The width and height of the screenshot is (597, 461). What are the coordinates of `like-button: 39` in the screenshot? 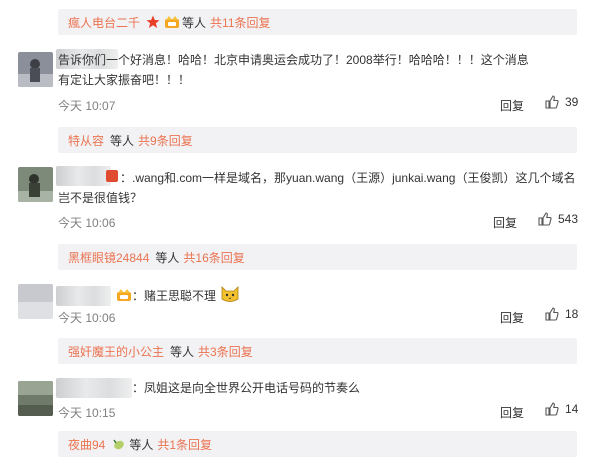 It's located at (561, 102).